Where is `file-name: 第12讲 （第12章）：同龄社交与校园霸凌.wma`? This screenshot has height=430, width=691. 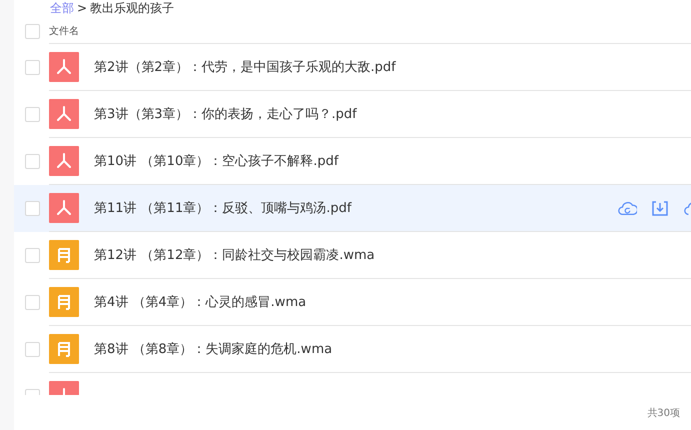 file-name: 第12讲 （第12章）：同龄社交与校园霸凌.wma is located at coordinates (234, 255).